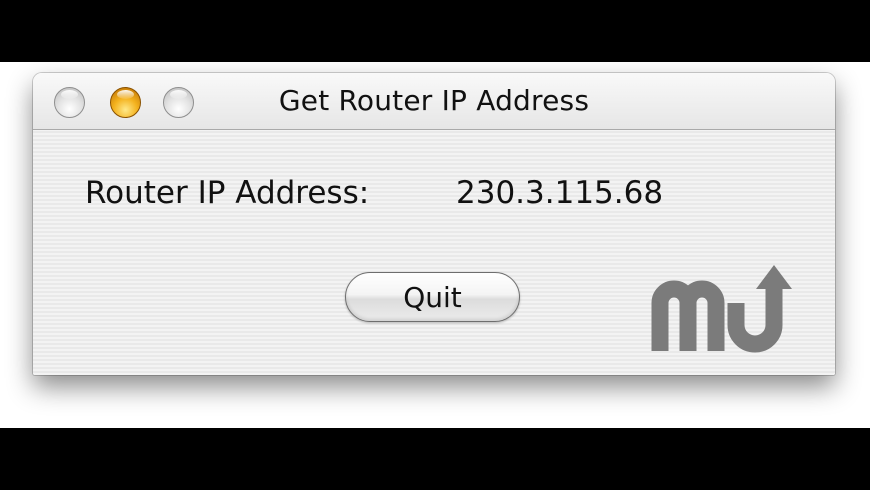 The height and width of the screenshot is (490, 870). What do you see at coordinates (227, 193) in the screenshot?
I see `router-ip-label: Router IP Address:` at bounding box center [227, 193].